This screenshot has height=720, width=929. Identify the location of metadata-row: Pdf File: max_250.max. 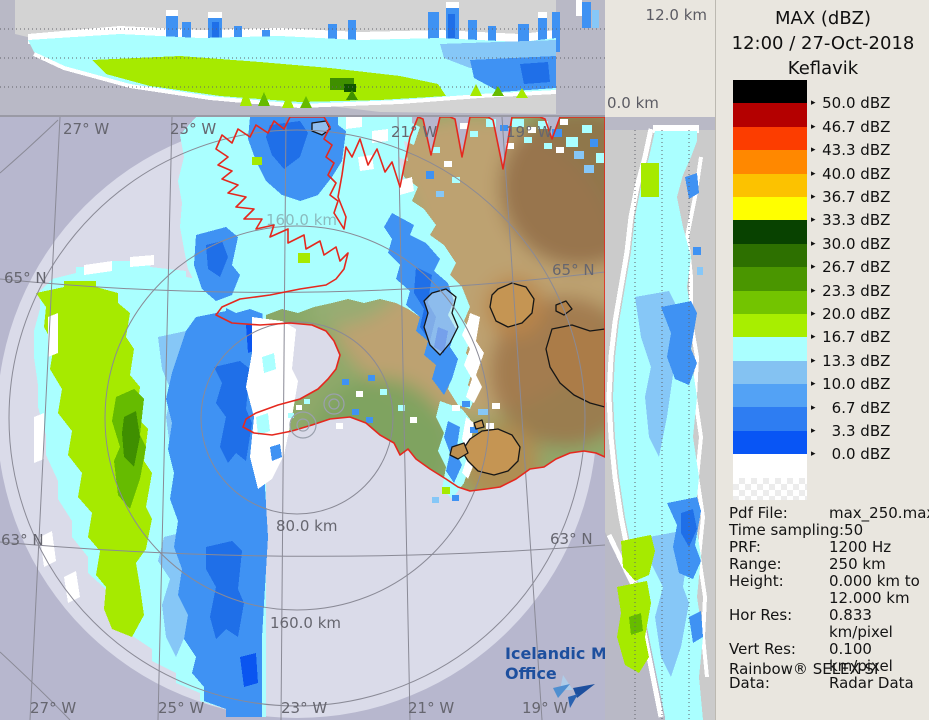
(829, 513).